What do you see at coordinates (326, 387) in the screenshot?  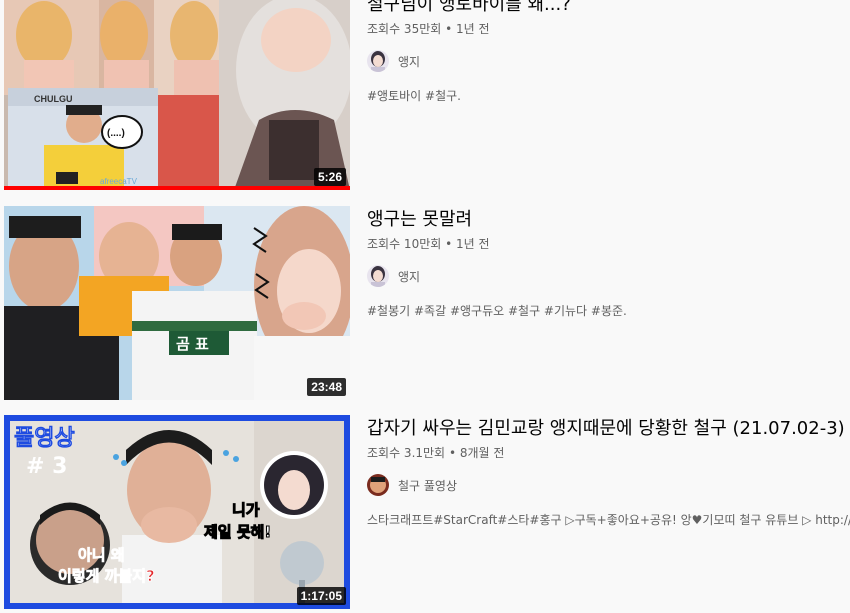 I see `video-duration: 23:48` at bounding box center [326, 387].